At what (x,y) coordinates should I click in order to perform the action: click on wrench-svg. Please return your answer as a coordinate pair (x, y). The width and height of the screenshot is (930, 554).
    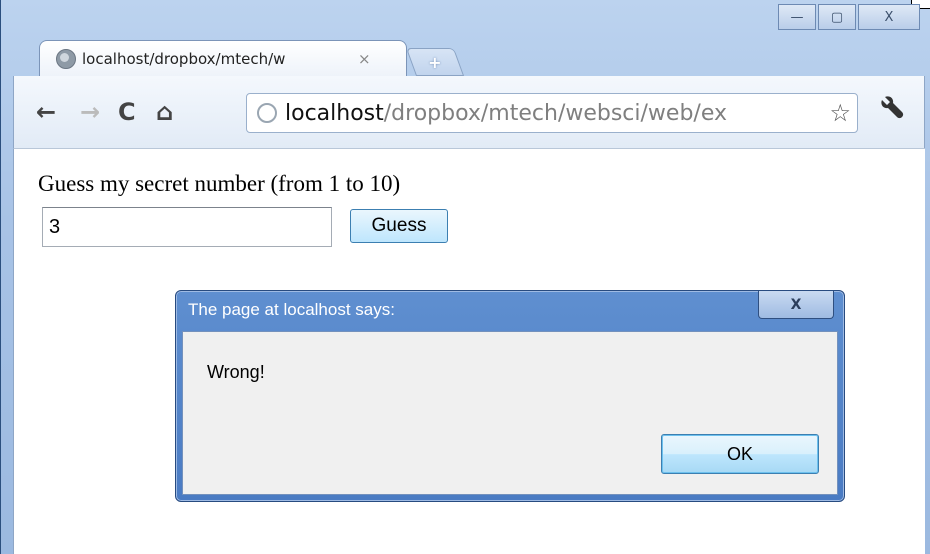
    Looking at the image, I should click on (892, 107).